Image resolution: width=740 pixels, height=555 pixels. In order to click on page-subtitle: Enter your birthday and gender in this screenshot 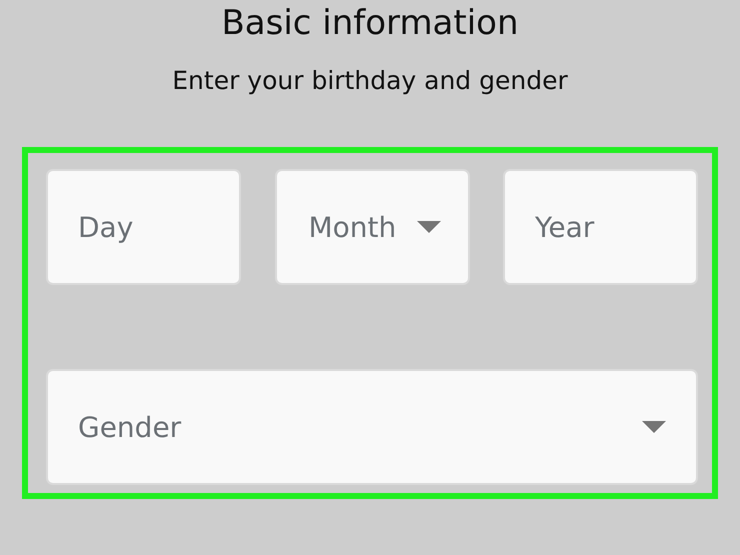, I will do `click(370, 80)`.